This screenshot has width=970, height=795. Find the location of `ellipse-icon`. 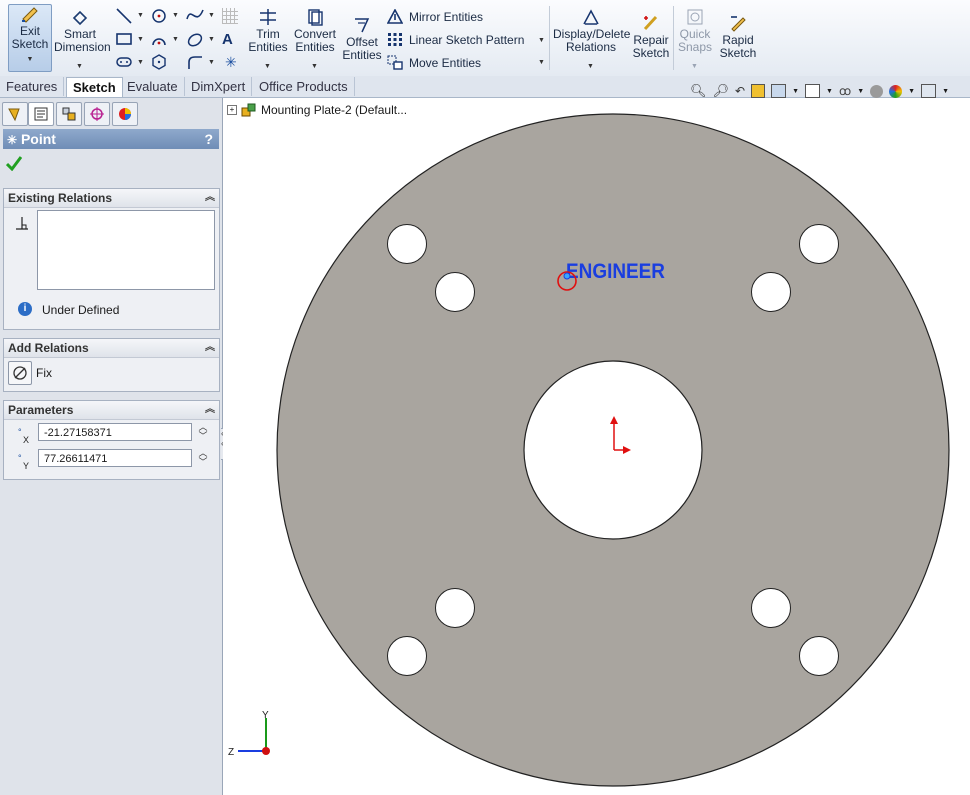

ellipse-icon is located at coordinates (195, 40).